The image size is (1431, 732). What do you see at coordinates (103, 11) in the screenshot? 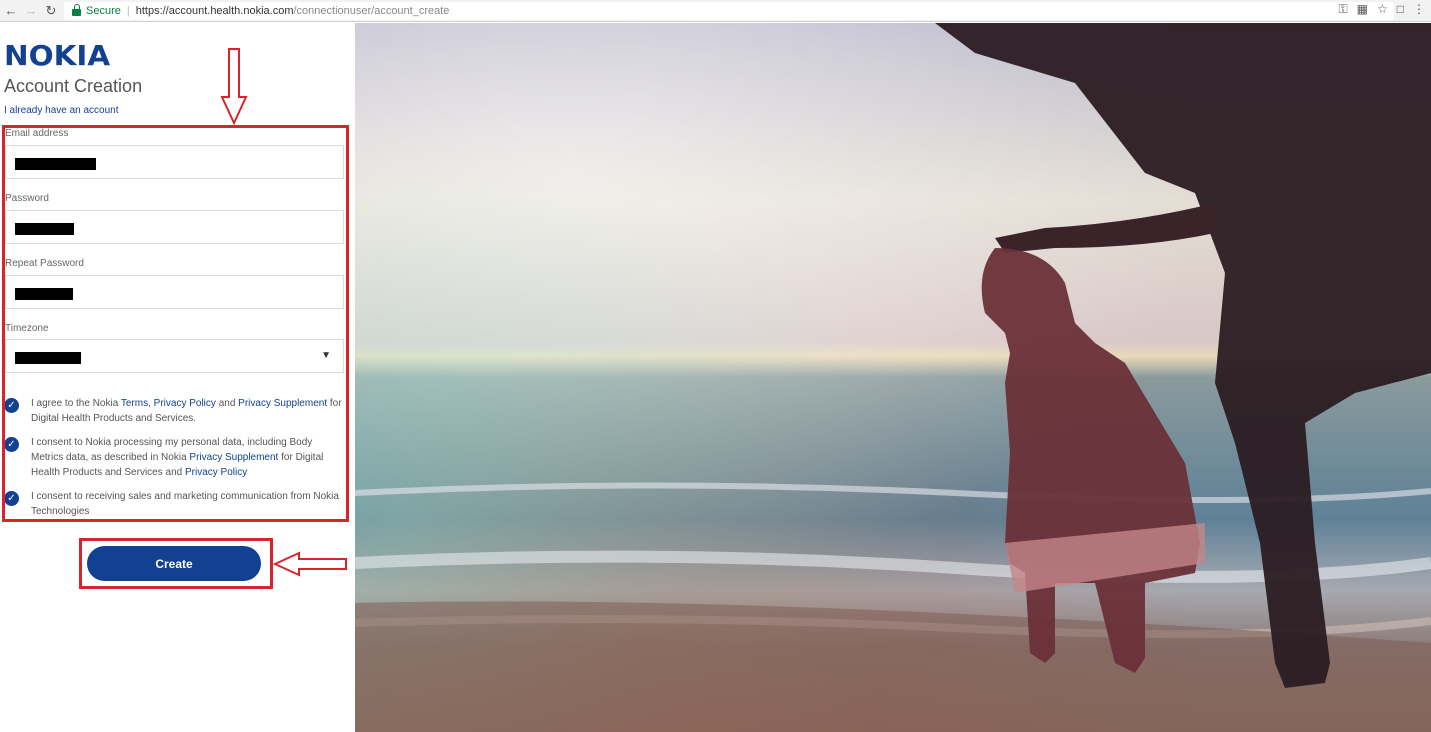
I see `secure-label: Secure` at bounding box center [103, 11].